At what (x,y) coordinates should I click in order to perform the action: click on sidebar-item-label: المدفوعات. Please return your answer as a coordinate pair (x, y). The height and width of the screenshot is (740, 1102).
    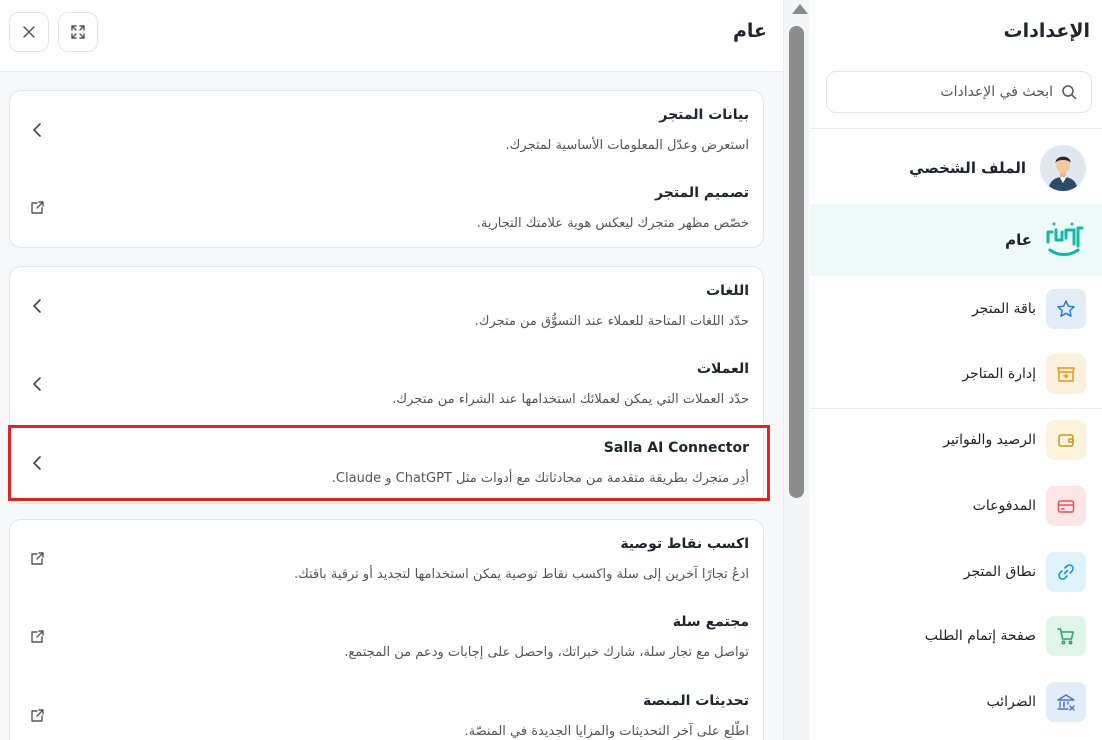
    Looking at the image, I should click on (1004, 506).